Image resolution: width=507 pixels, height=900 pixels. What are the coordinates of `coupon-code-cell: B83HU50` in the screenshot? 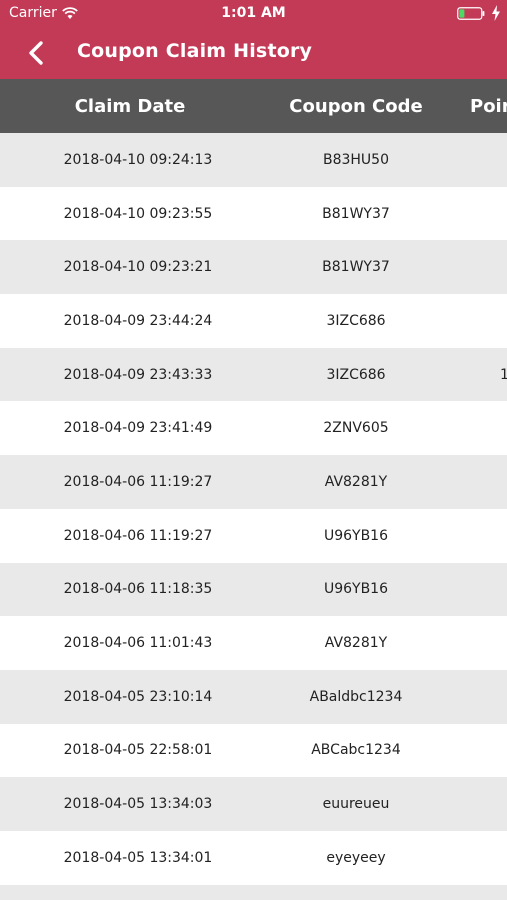 It's located at (355, 159).